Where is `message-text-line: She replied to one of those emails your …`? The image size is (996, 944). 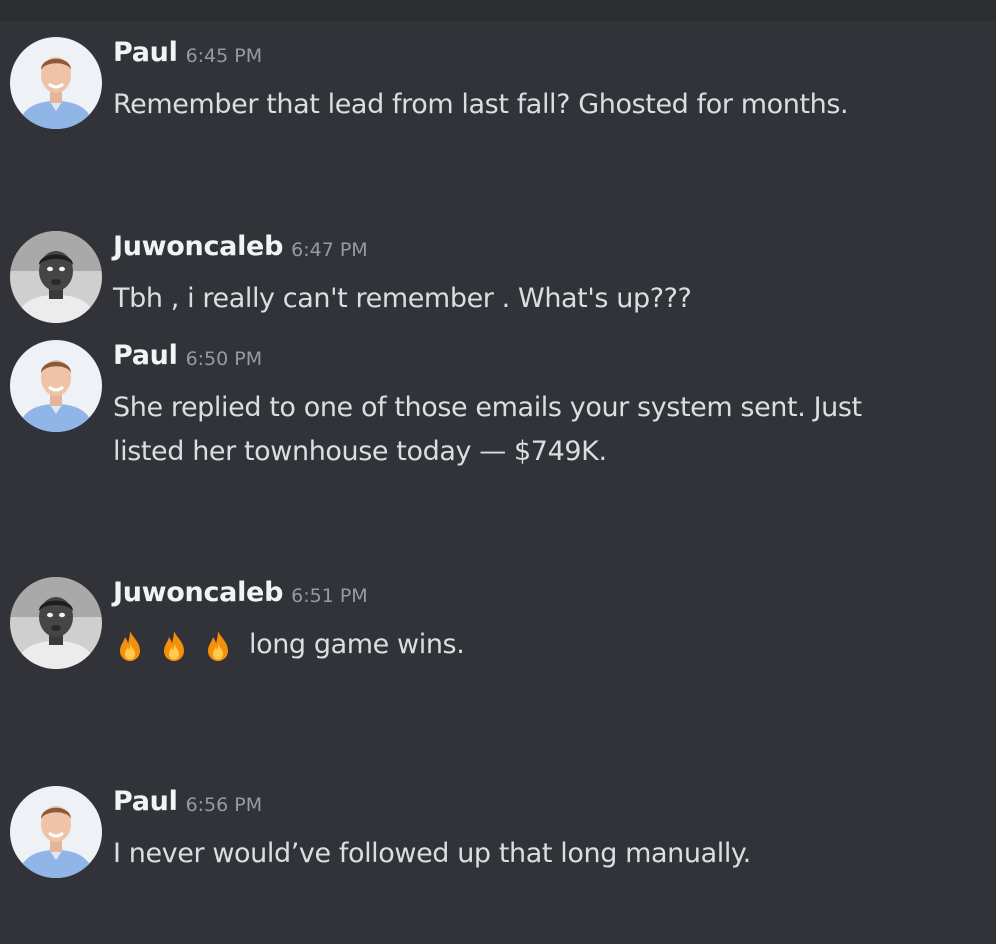 message-text-line: She replied to one of those emails your … is located at coordinates (487, 407).